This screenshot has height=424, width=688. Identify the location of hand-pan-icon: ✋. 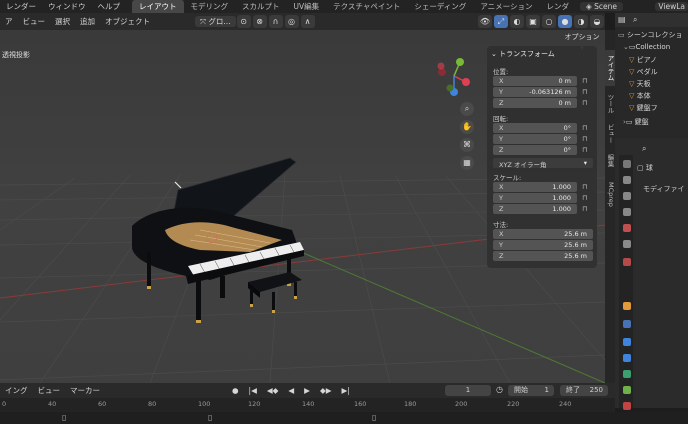
(467, 127).